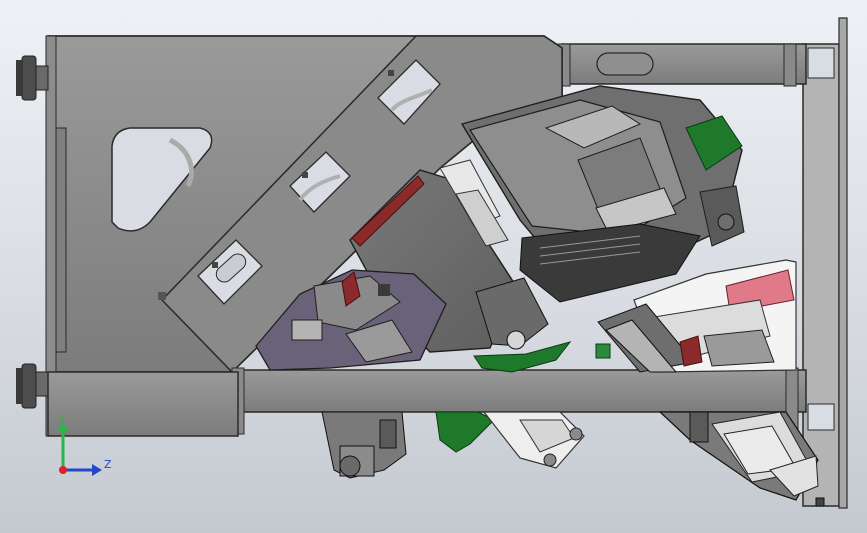  Describe the element at coordinates (61, 420) in the screenshot. I see `triad-y-label: Y` at that location.